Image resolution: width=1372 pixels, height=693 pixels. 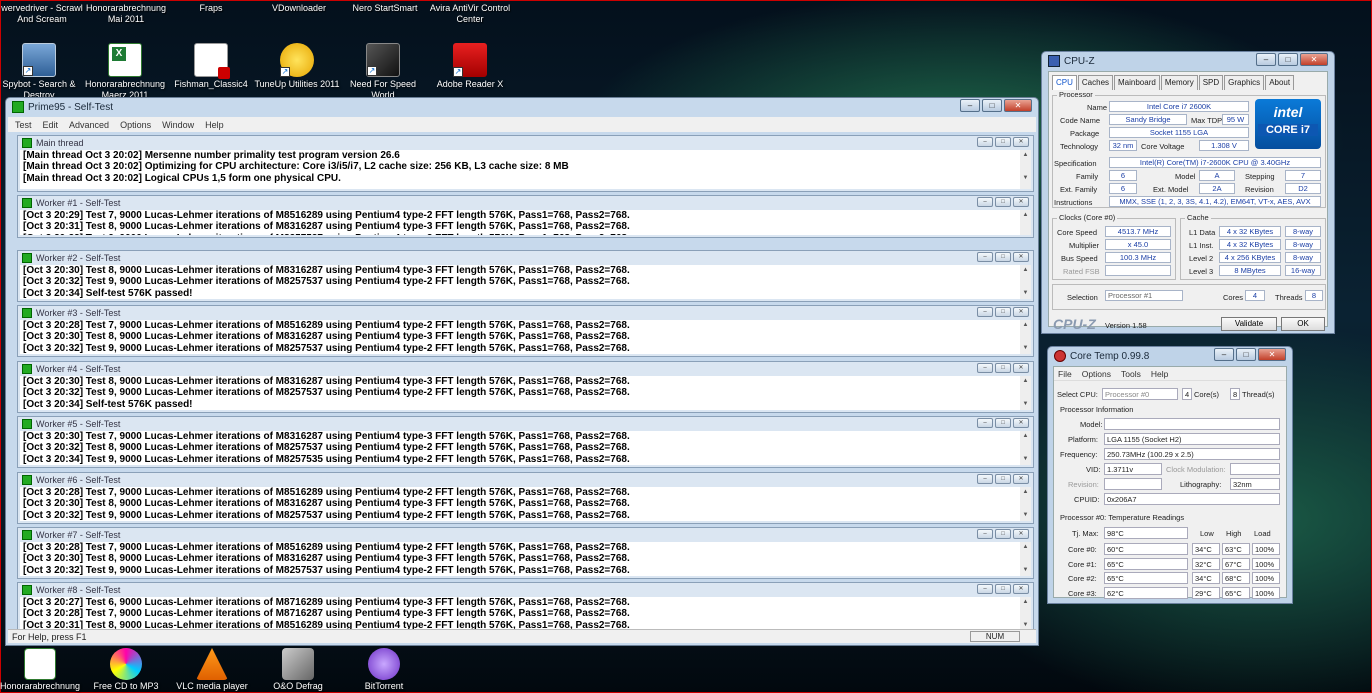 What do you see at coordinates (384, 669) in the screenshot?
I see `desktop-icon-bittorrent: BitTorrent` at bounding box center [384, 669].